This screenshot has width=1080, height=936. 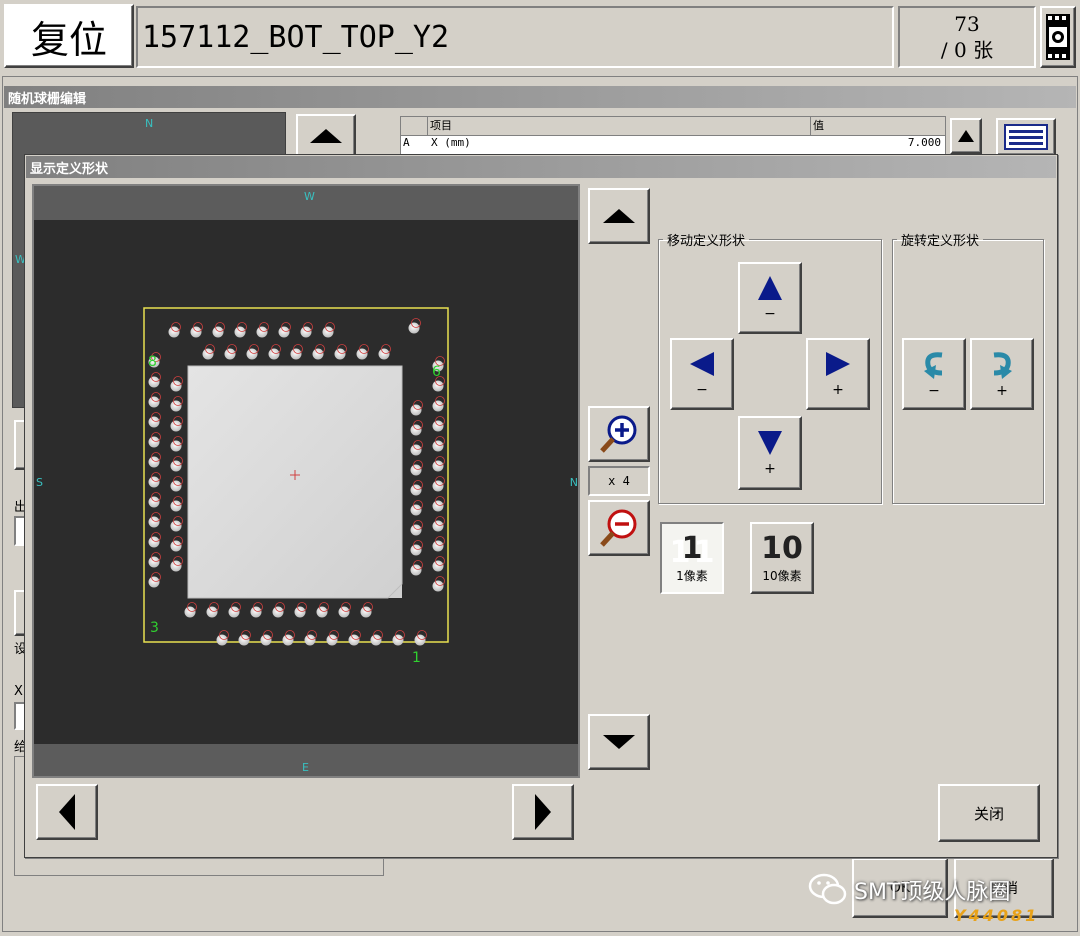 I want to click on left-arrow-icon, so click(x=702, y=364).